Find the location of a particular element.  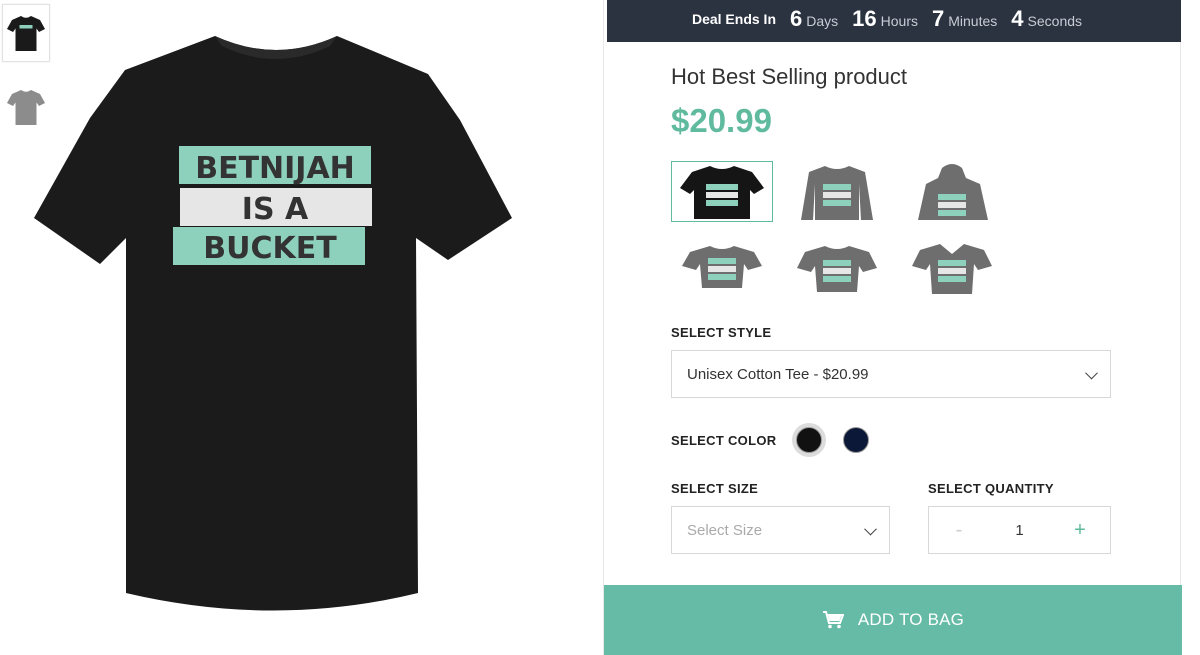

color-swatch-black is located at coordinates (809, 440).